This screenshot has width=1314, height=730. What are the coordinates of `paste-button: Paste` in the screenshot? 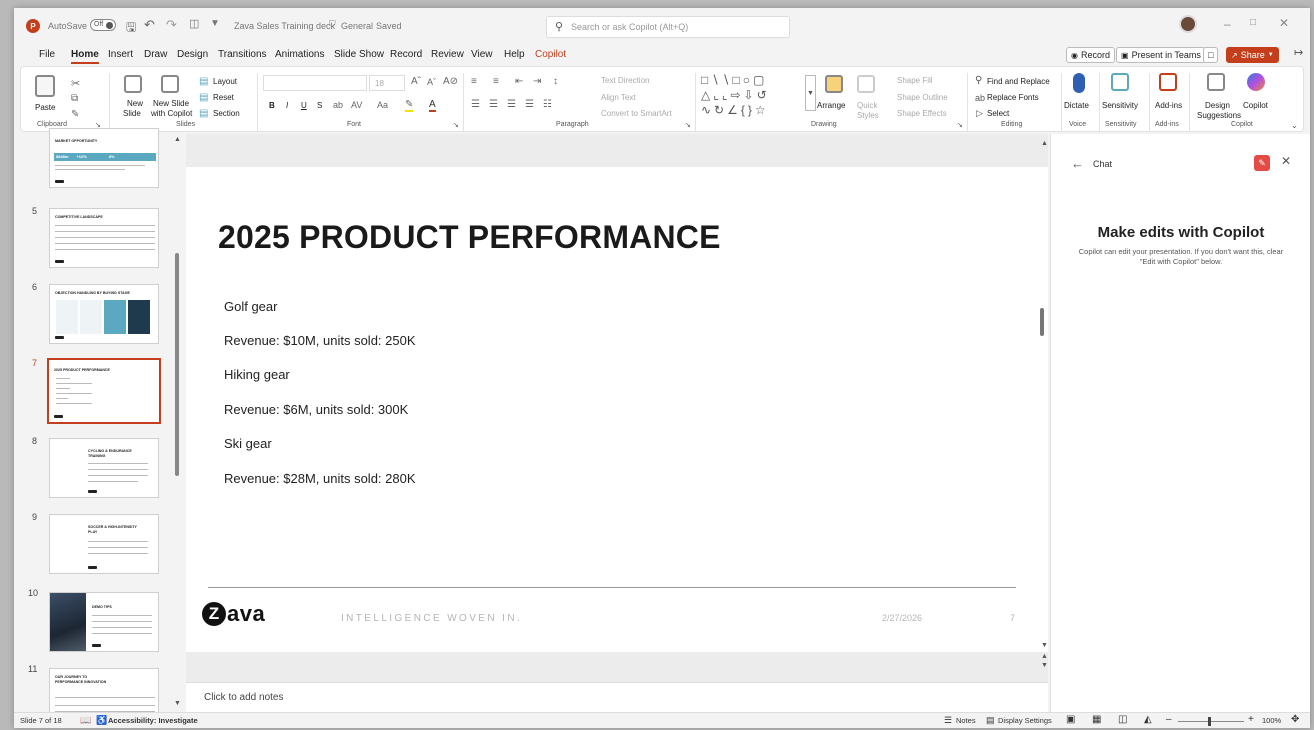 It's located at (45, 107).